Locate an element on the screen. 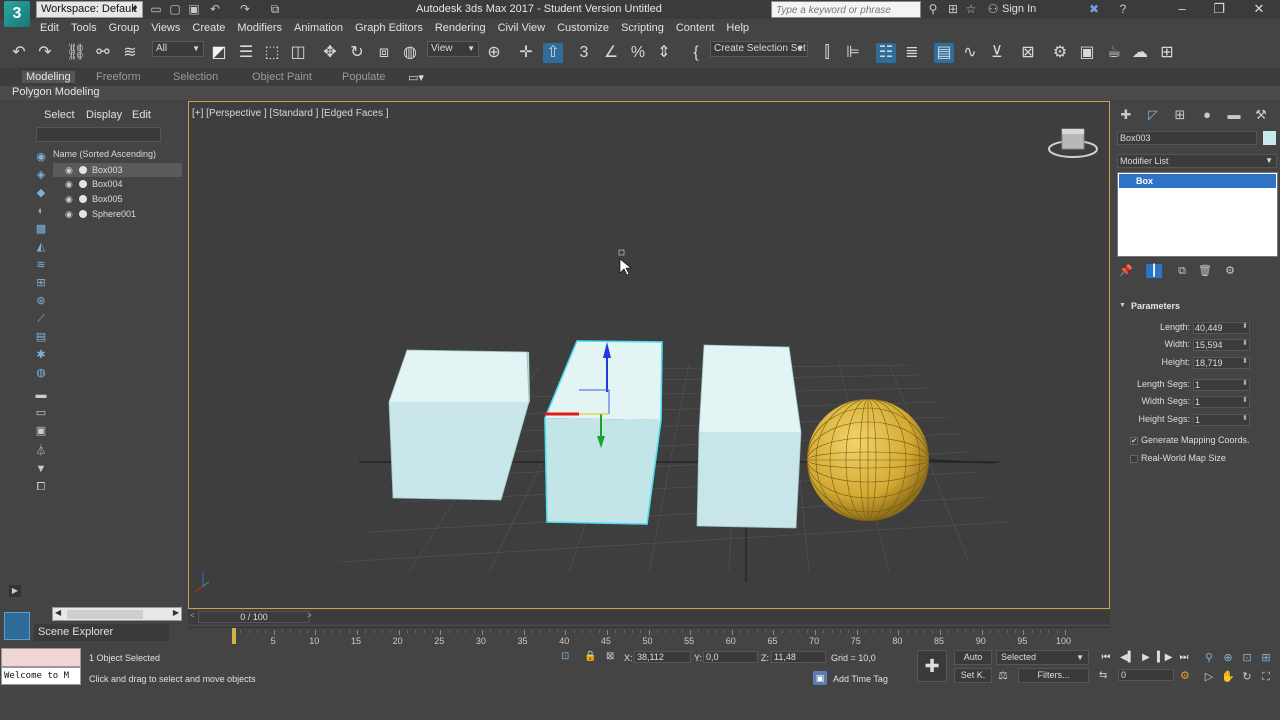 The width and height of the screenshot is (1280, 720). angle-snap-icon: ∠ is located at coordinates (611, 53).